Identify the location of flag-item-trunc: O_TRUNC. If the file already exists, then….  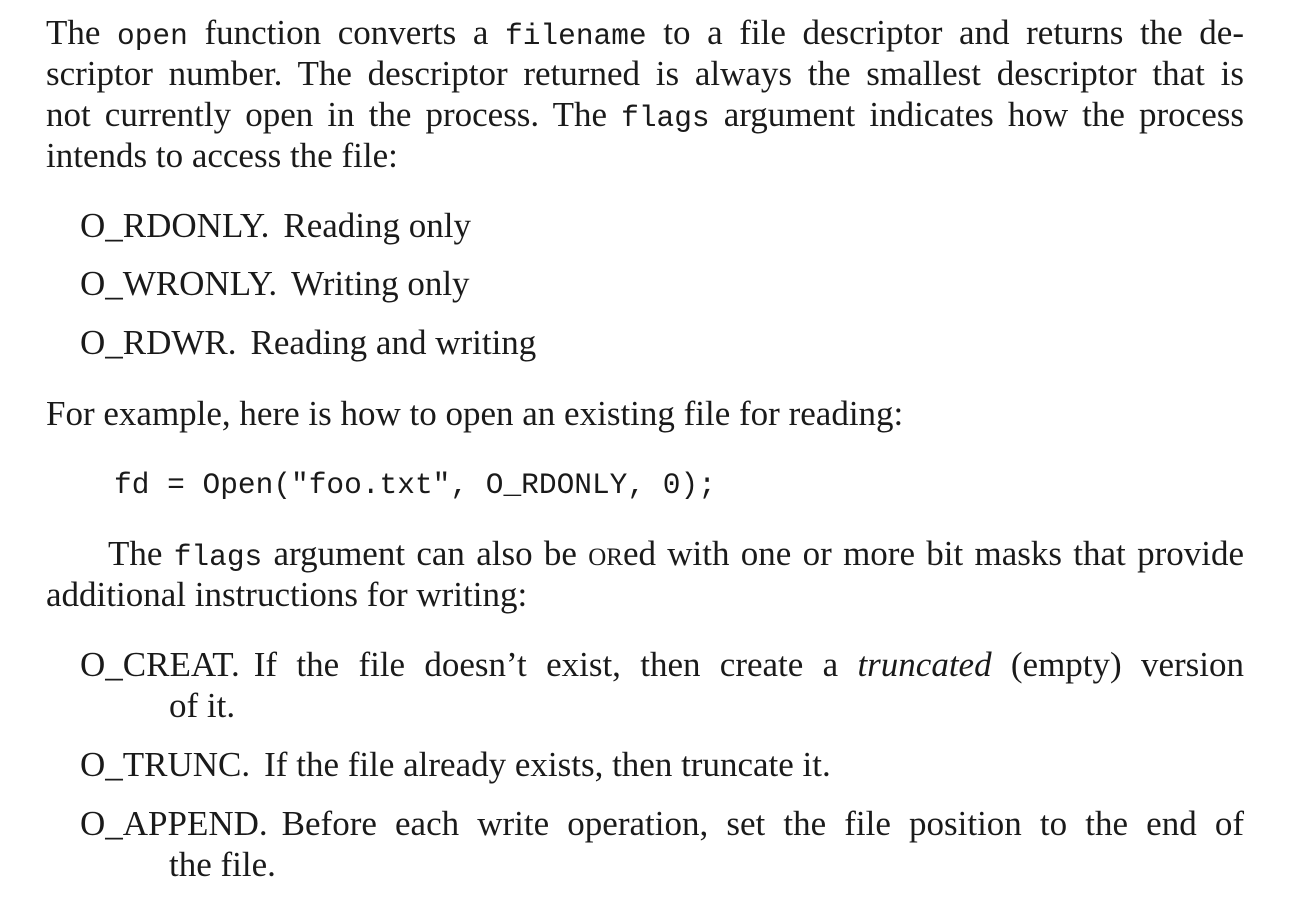
(455, 764).